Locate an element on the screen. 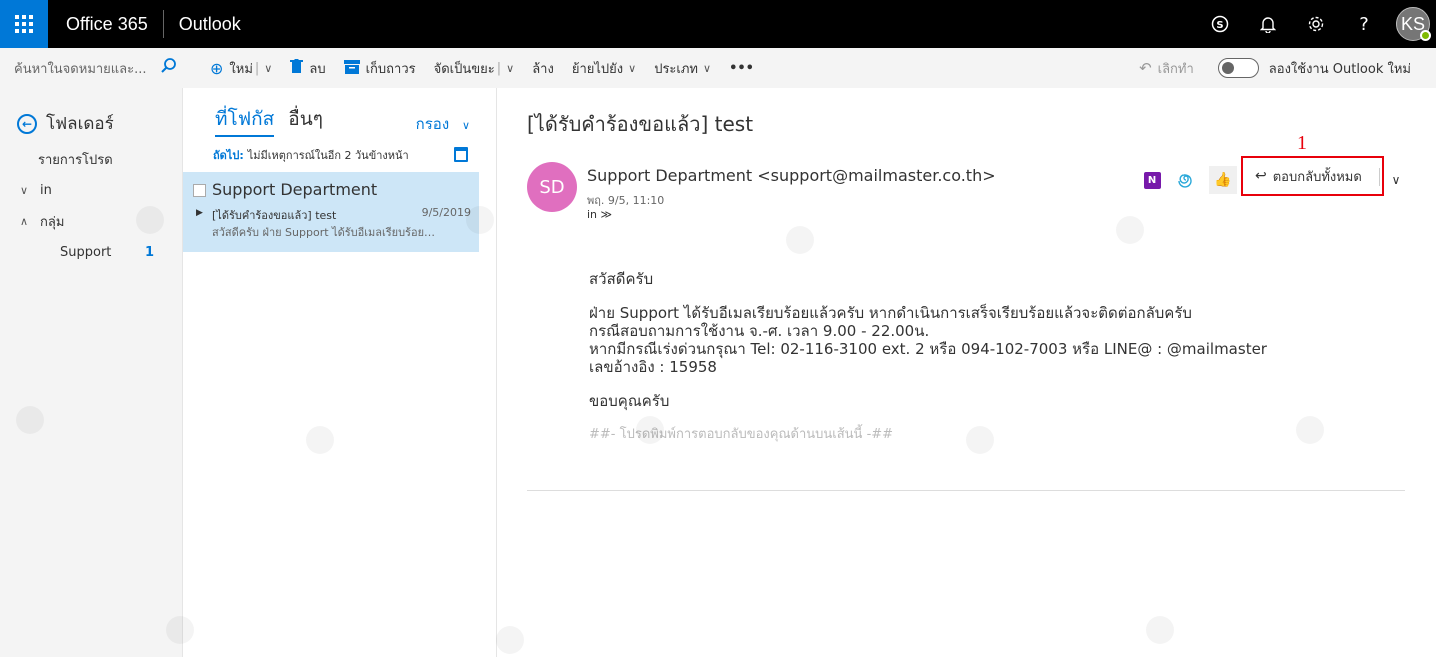 This screenshot has height=657, width=1436. categorize-button: ประเภท ∨ is located at coordinates (682, 68).